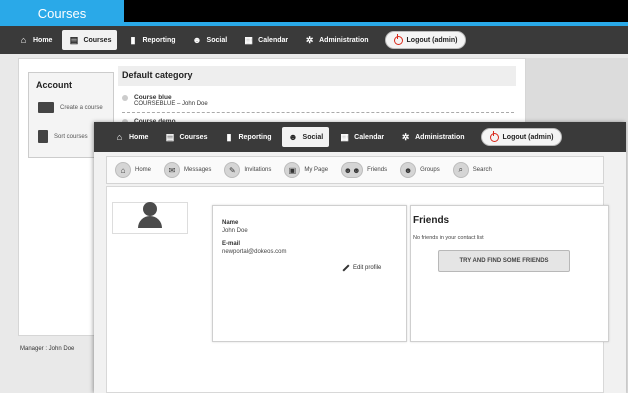 Image resolution: width=628 pixels, height=393 pixels. I want to click on subnav-label: Messages, so click(198, 170).